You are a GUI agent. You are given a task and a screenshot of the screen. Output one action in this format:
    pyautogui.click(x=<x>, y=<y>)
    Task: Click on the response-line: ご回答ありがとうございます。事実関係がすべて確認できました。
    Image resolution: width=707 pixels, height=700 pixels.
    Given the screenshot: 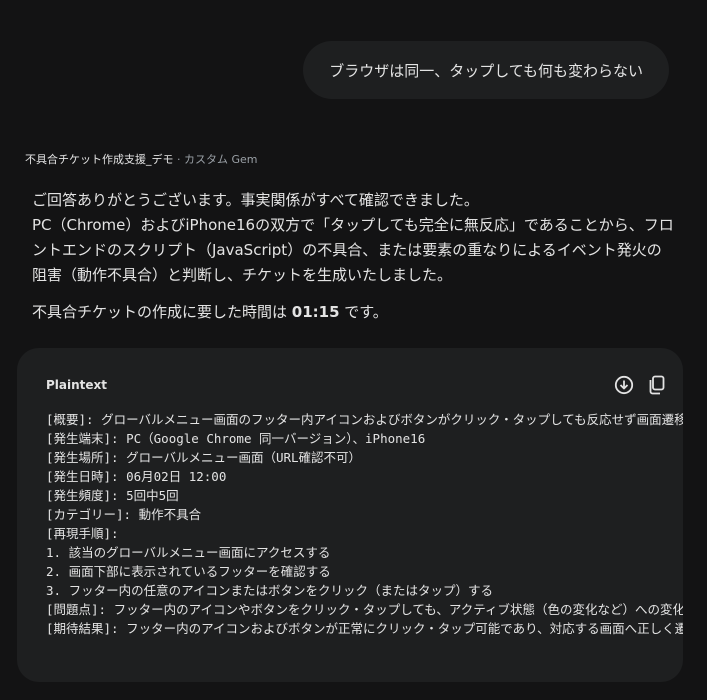 What is the action you would take?
    pyautogui.click(x=255, y=200)
    